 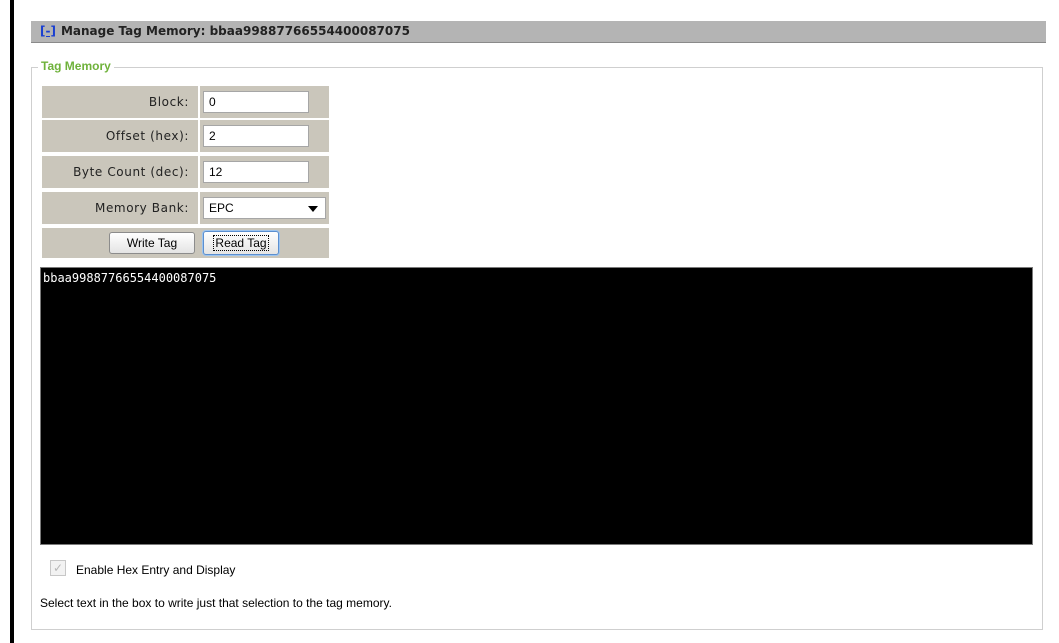 I want to click on collapse-toggle: [-], so click(x=48, y=31).